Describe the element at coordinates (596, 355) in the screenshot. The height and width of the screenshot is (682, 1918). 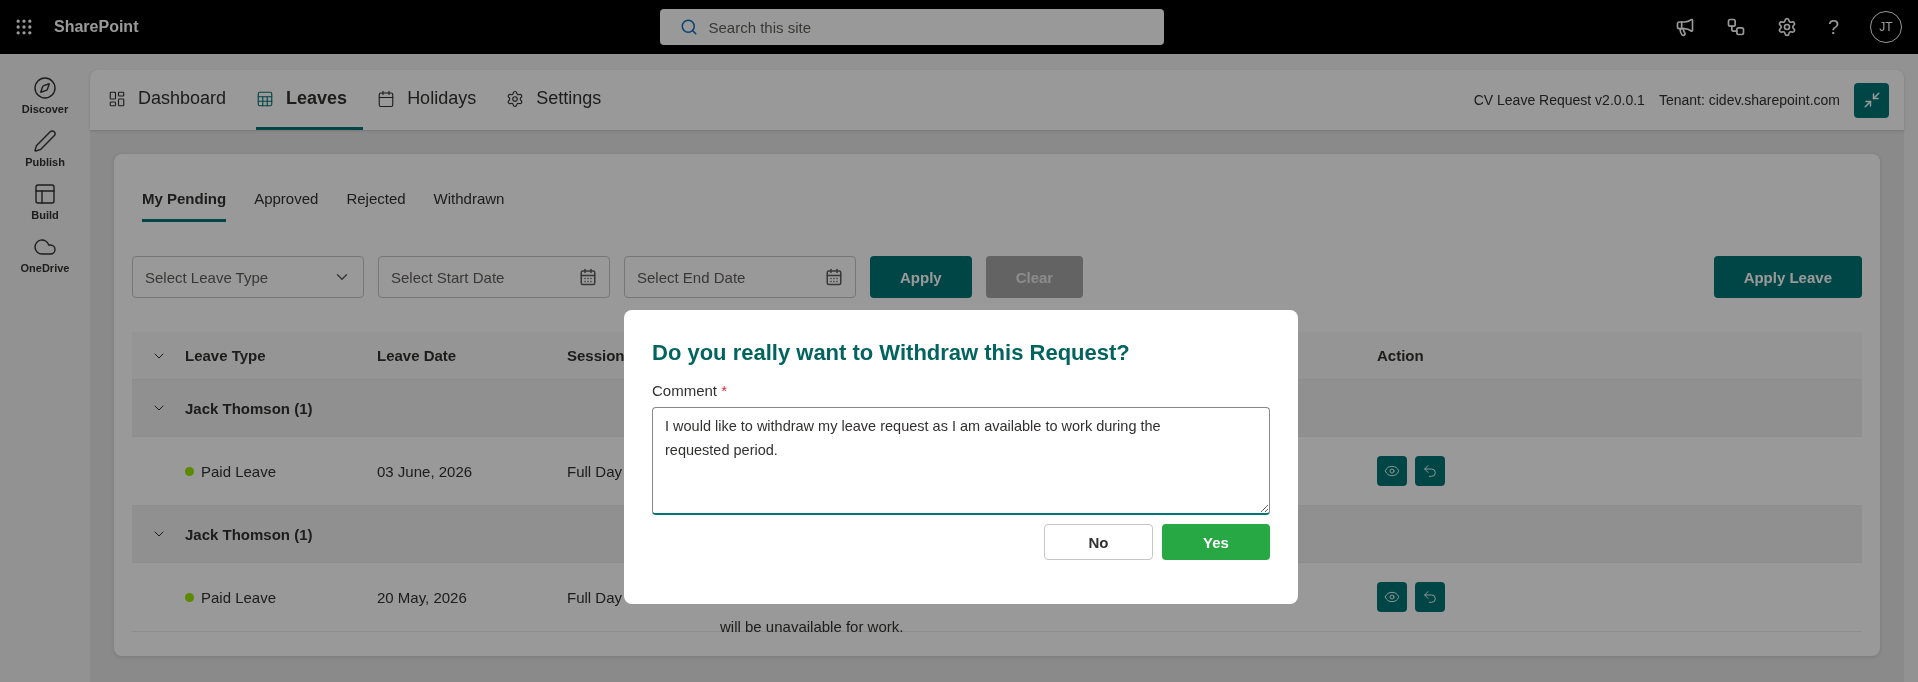
I see `column-header: Session` at that location.